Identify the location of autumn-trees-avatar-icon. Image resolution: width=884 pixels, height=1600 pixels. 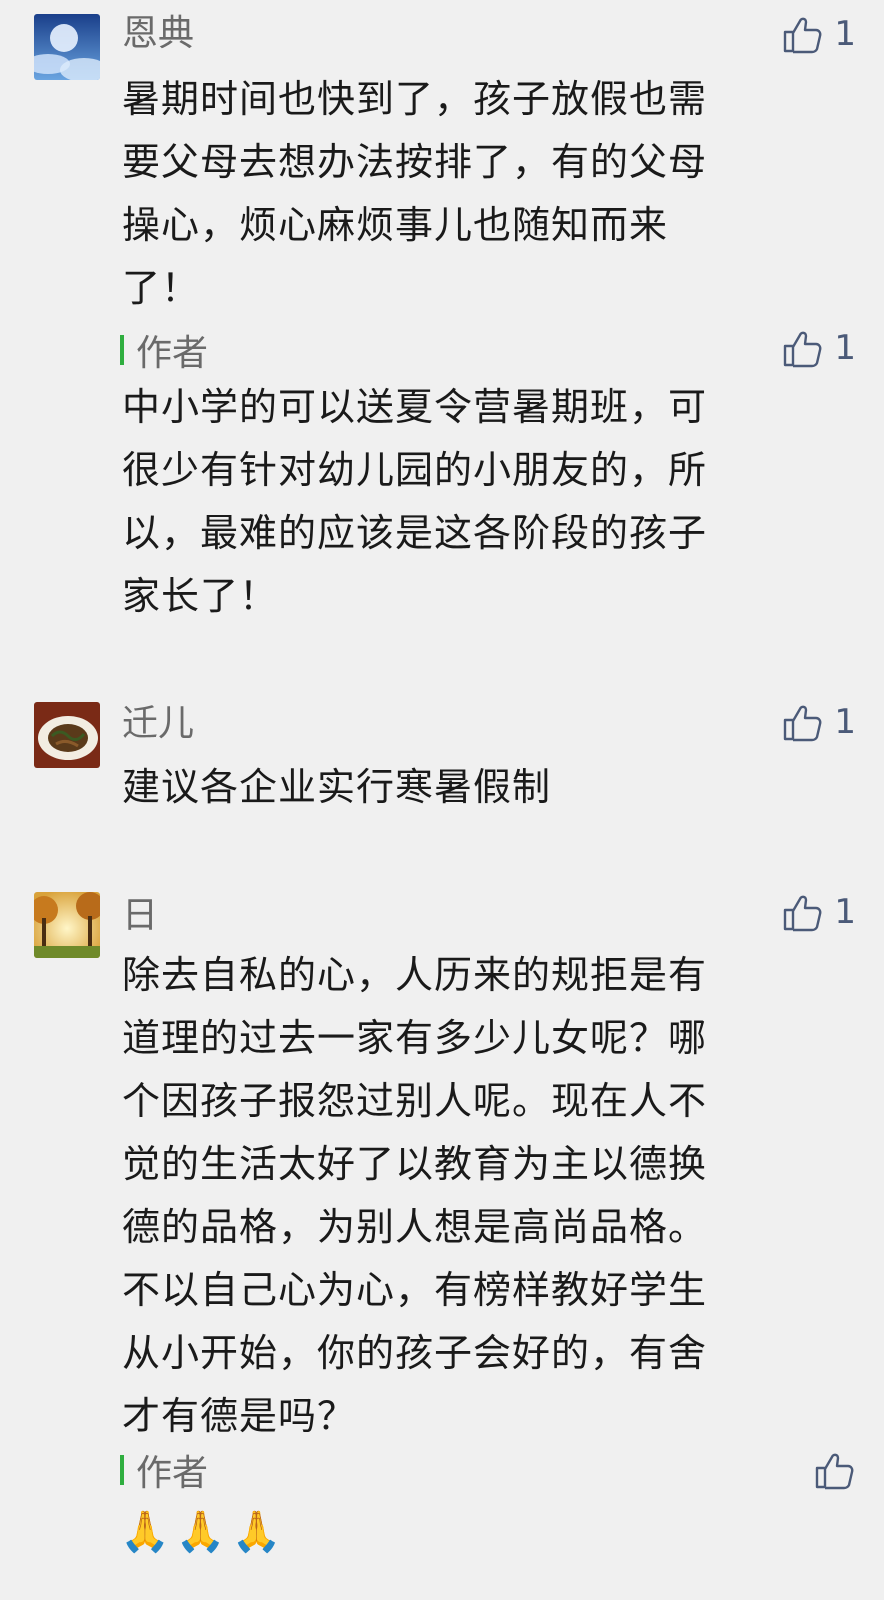
(67, 925).